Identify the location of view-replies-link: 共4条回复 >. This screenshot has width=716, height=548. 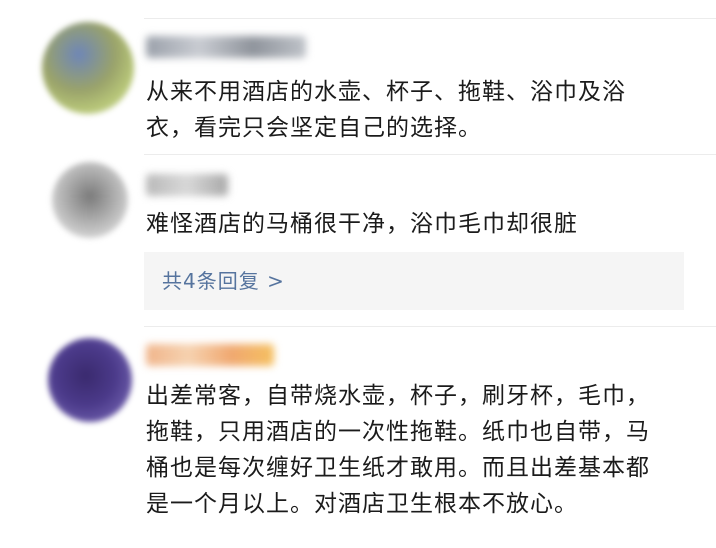
(223, 281).